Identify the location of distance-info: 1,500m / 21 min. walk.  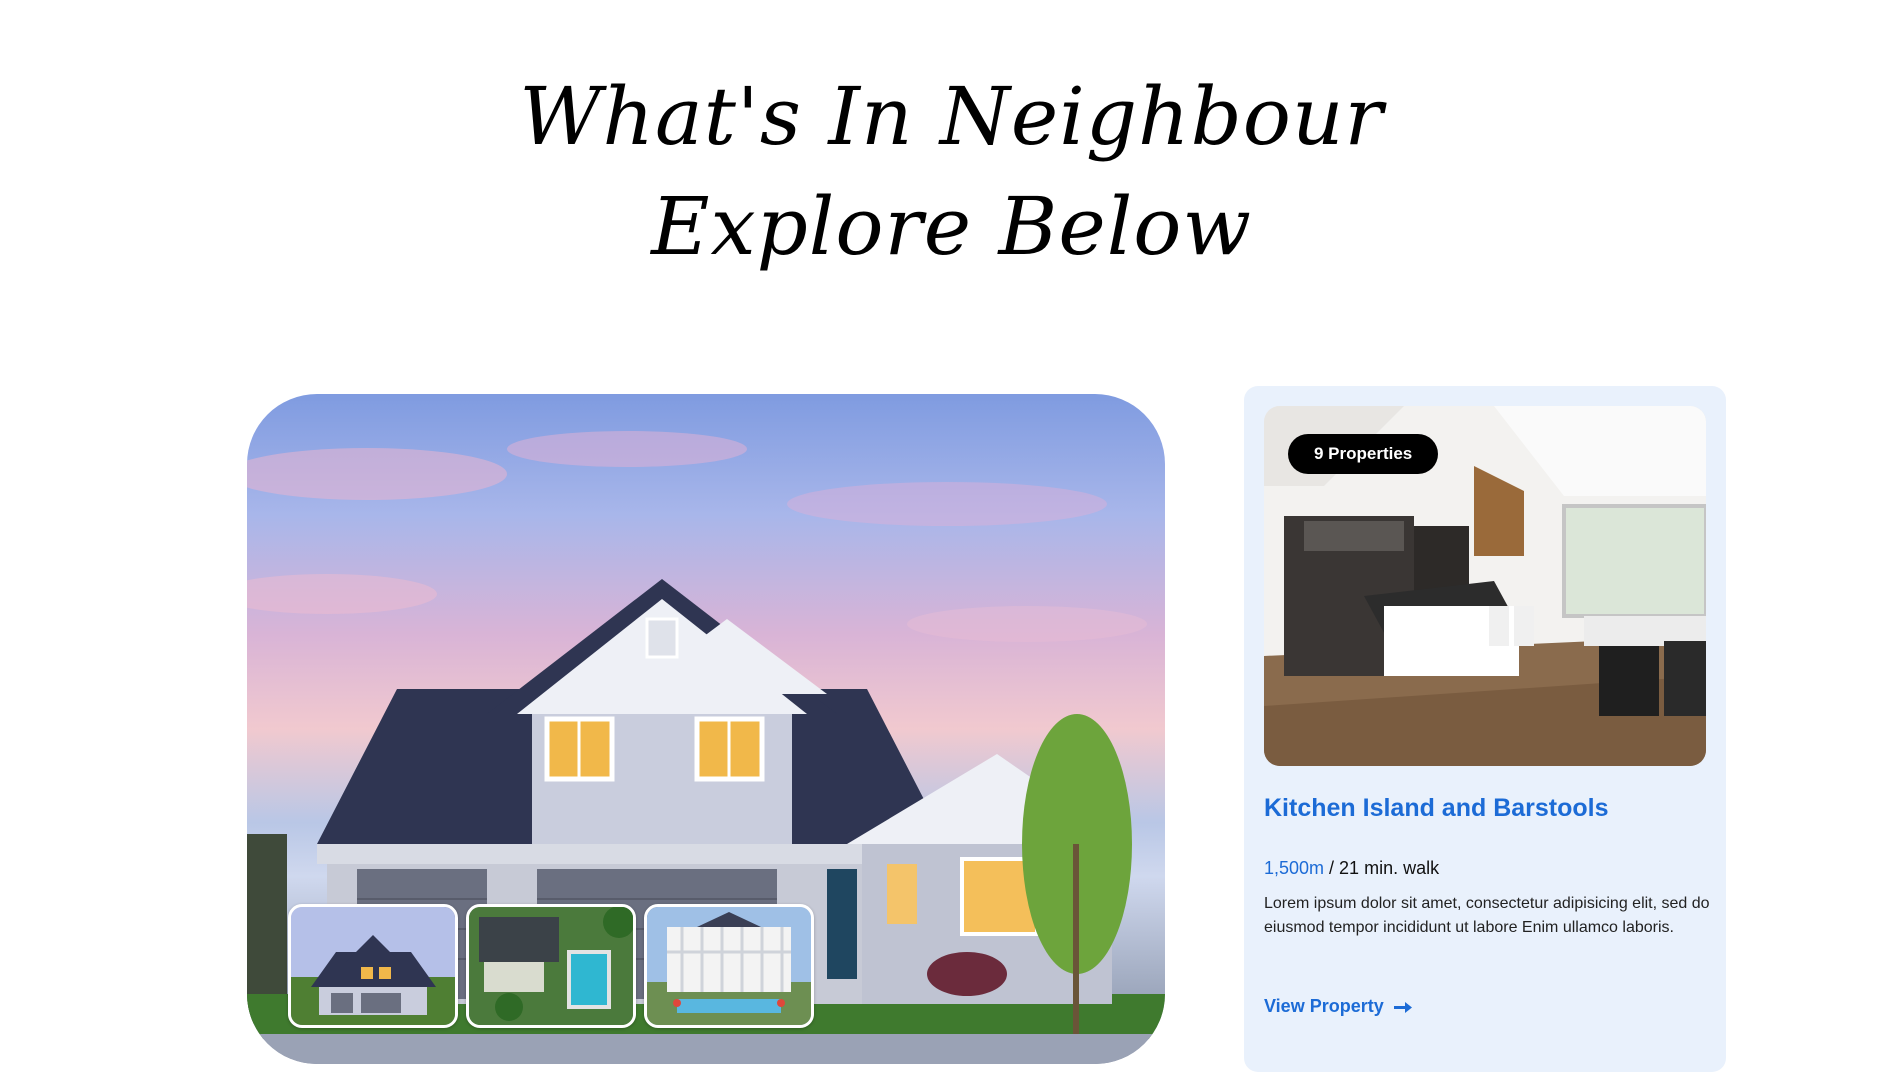
(1351, 868).